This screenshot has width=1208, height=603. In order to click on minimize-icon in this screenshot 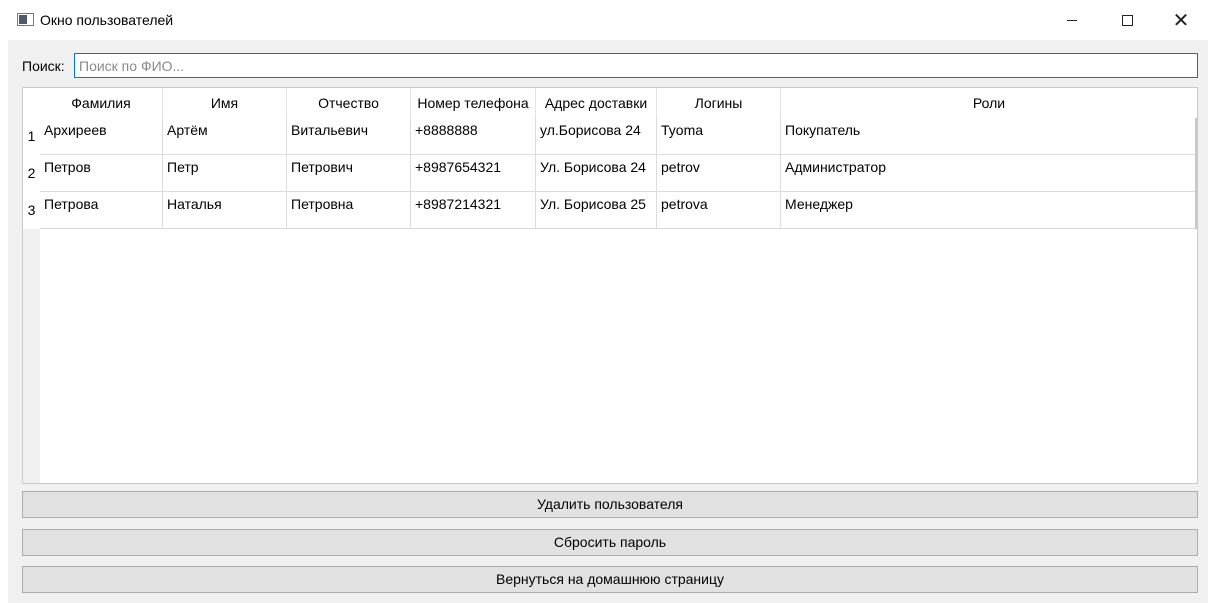, I will do `click(1072, 20)`.